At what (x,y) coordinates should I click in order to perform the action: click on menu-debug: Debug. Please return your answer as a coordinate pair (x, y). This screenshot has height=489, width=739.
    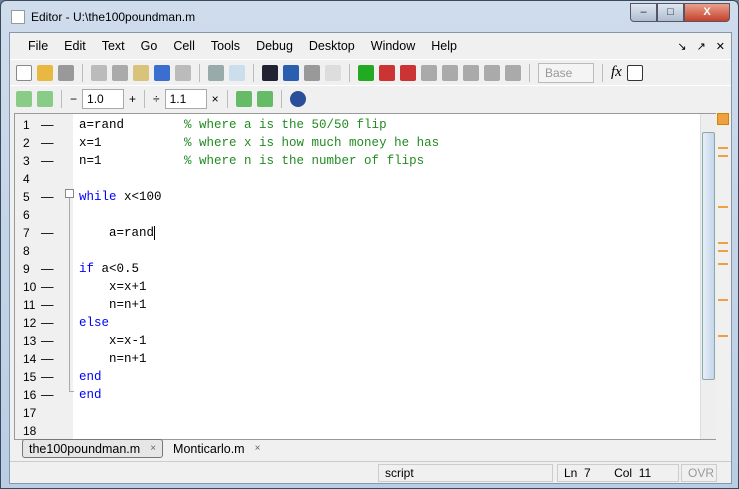
    Looking at the image, I should click on (274, 46).